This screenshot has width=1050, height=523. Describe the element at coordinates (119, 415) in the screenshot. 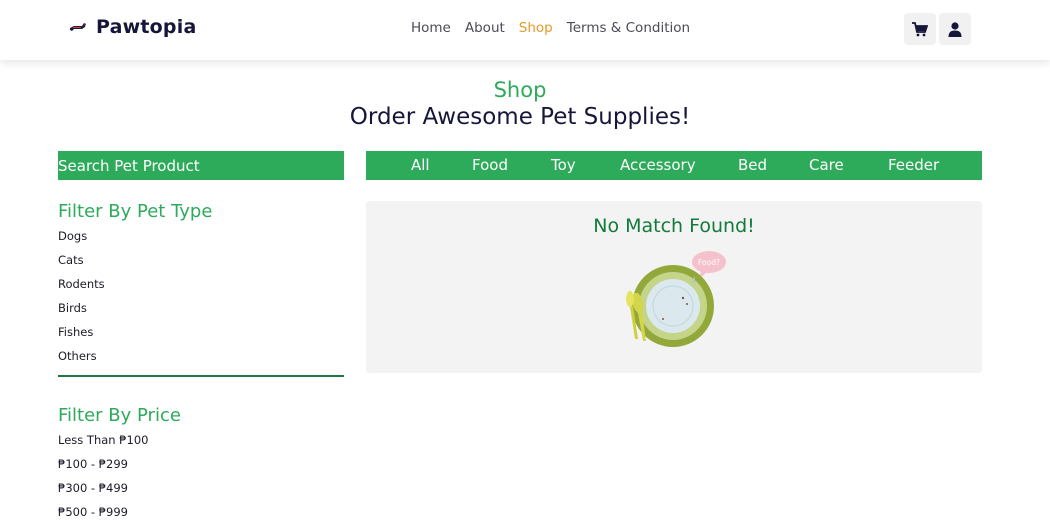

I see `filter-price-title: Filter By Price` at that location.